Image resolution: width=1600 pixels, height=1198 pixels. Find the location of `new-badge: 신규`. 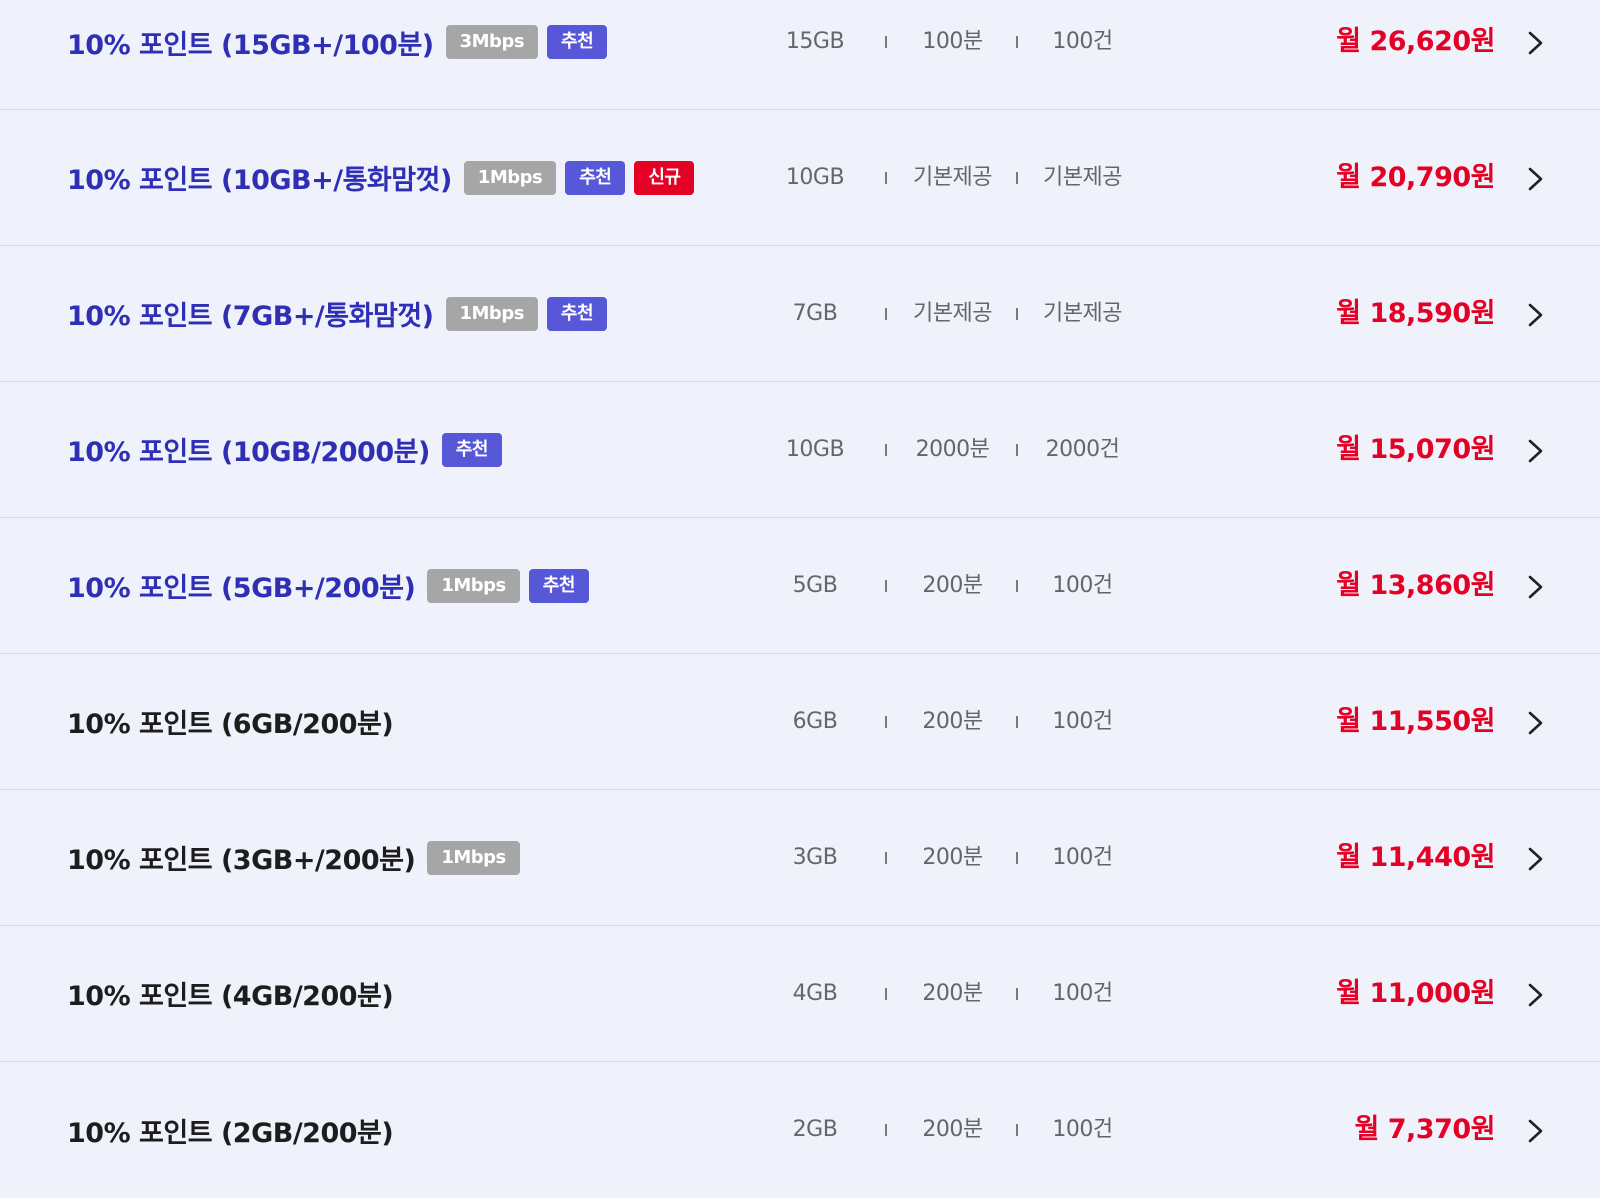

new-badge: 신규 is located at coordinates (664, 177).